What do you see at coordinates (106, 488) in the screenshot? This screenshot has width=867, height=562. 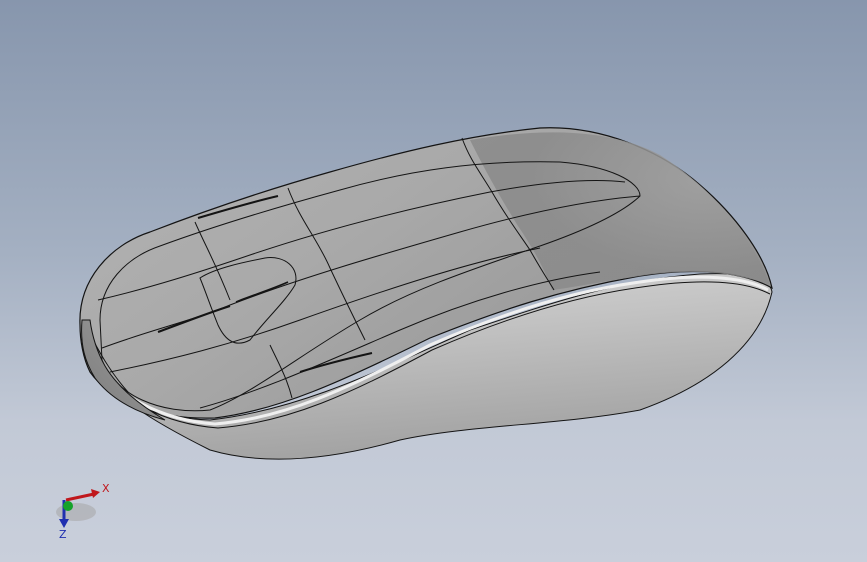 I see `triad-x-label: X` at bounding box center [106, 488].